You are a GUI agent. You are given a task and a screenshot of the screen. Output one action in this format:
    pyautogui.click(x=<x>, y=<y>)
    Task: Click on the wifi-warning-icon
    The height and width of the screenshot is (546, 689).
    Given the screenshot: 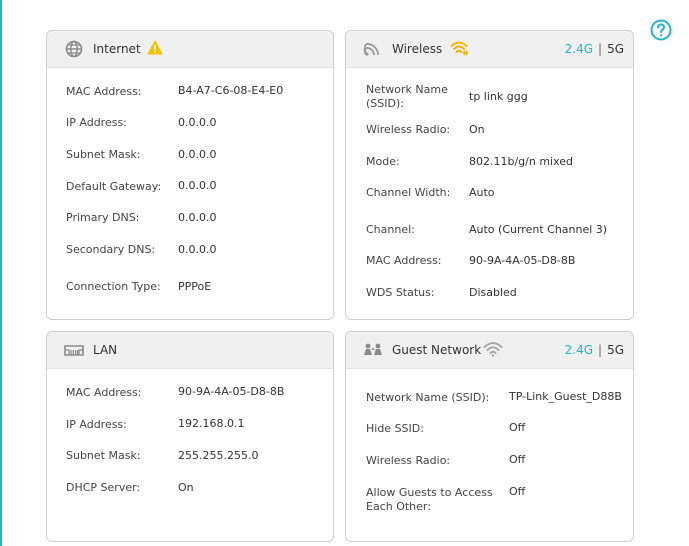 What is the action you would take?
    pyautogui.click(x=459, y=48)
    